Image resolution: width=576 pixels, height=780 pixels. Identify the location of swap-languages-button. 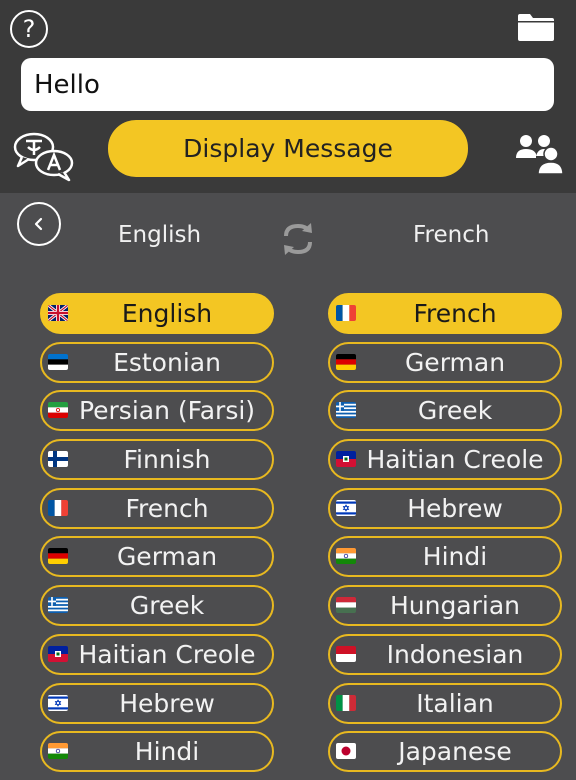
(298, 239).